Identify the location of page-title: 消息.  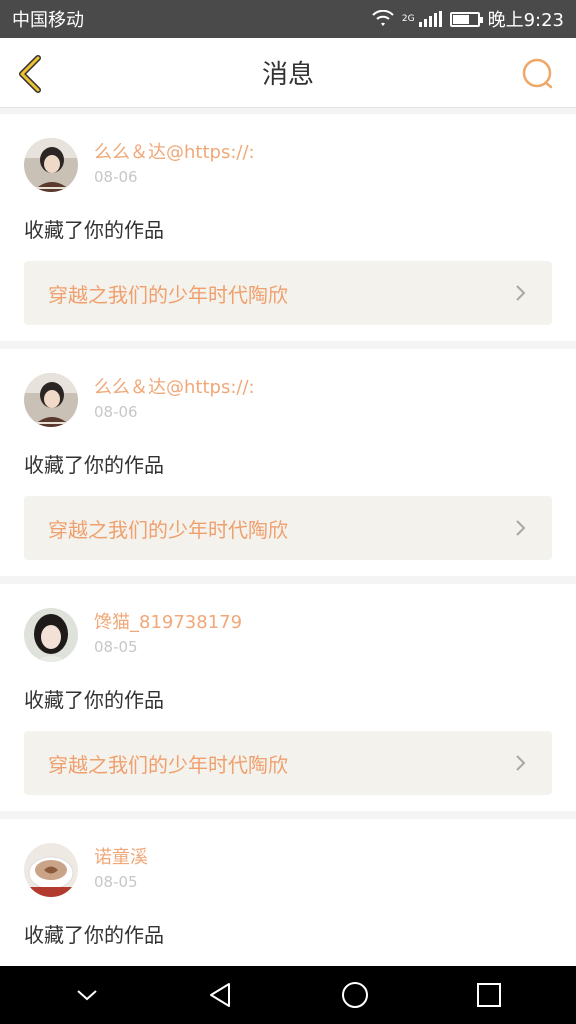
(287, 75).